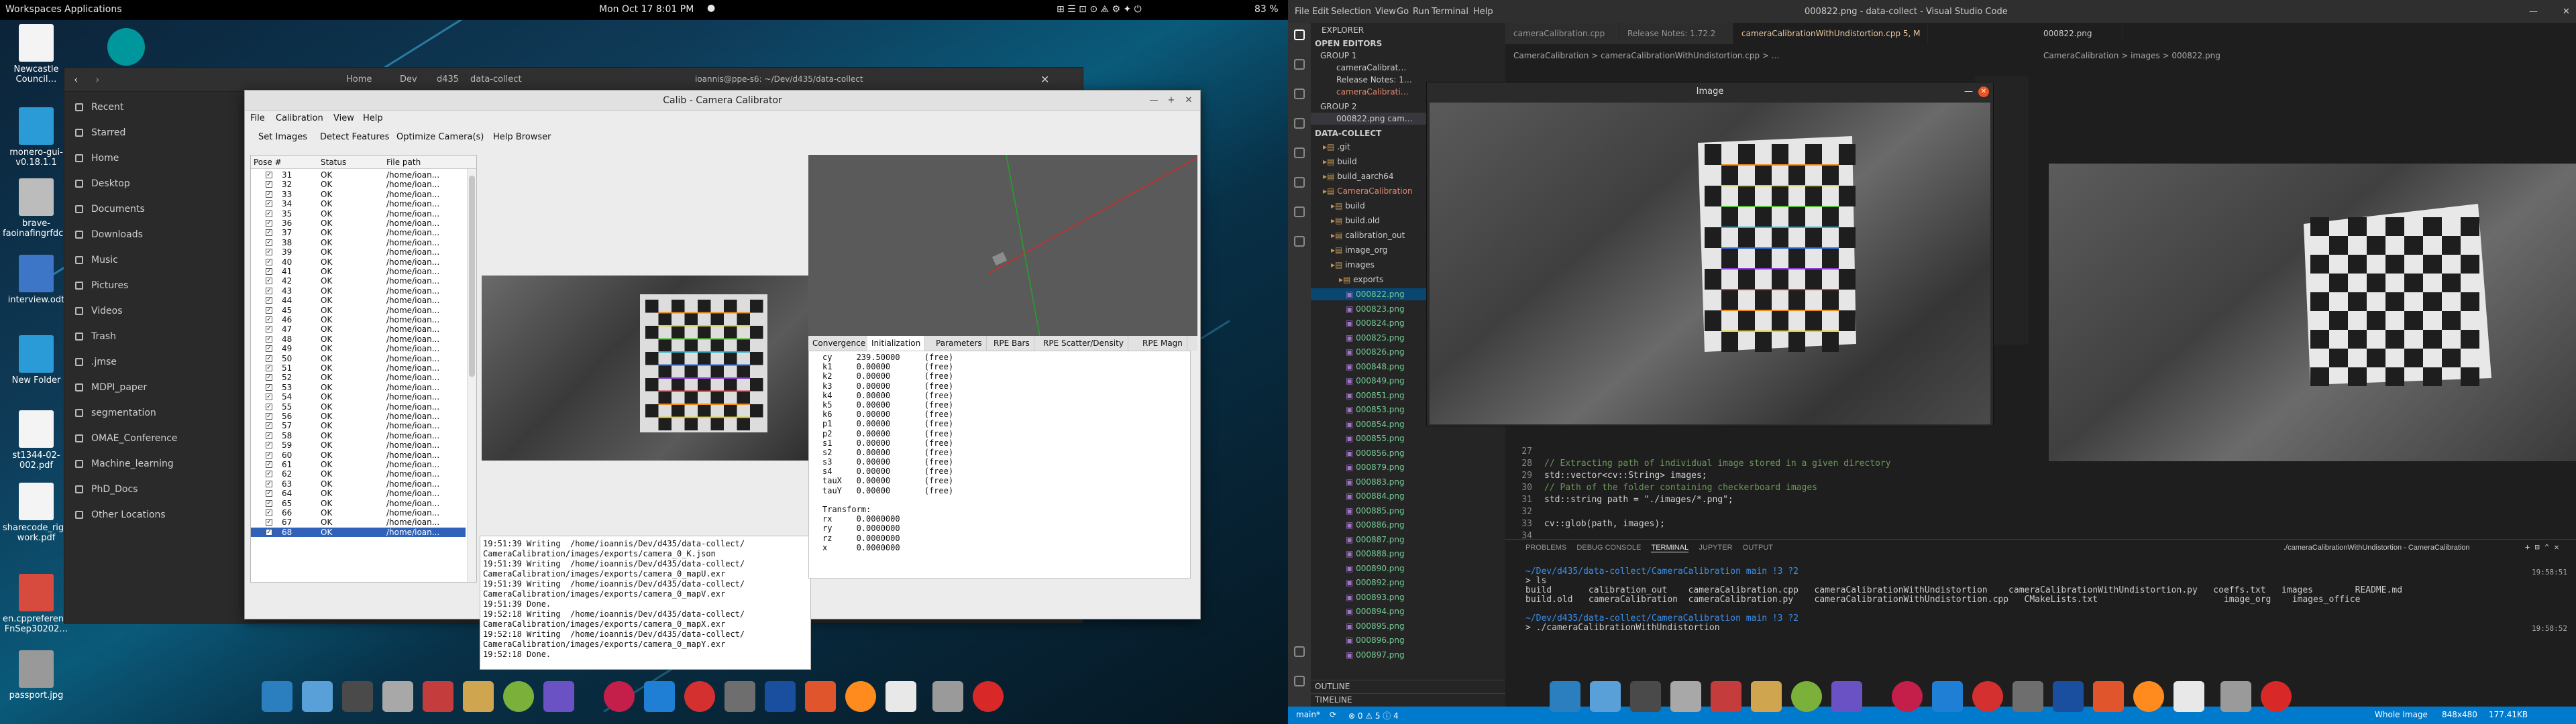 Image resolution: width=2576 pixels, height=724 pixels. I want to click on optimize-cameras-button: Optimize Camera(s), so click(440, 137).